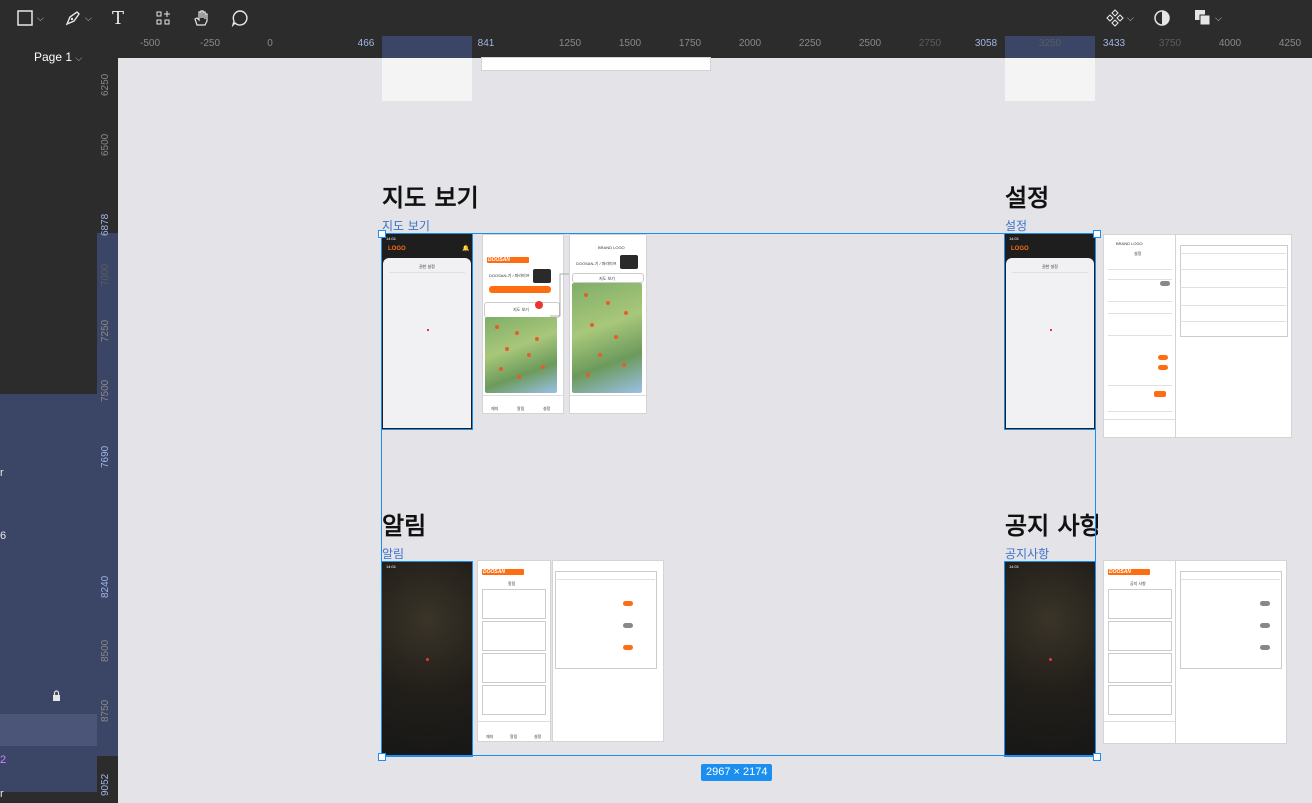 Image resolution: width=1312 pixels, height=803 pixels. I want to click on section-title-map: 지도 보기, so click(430, 198).